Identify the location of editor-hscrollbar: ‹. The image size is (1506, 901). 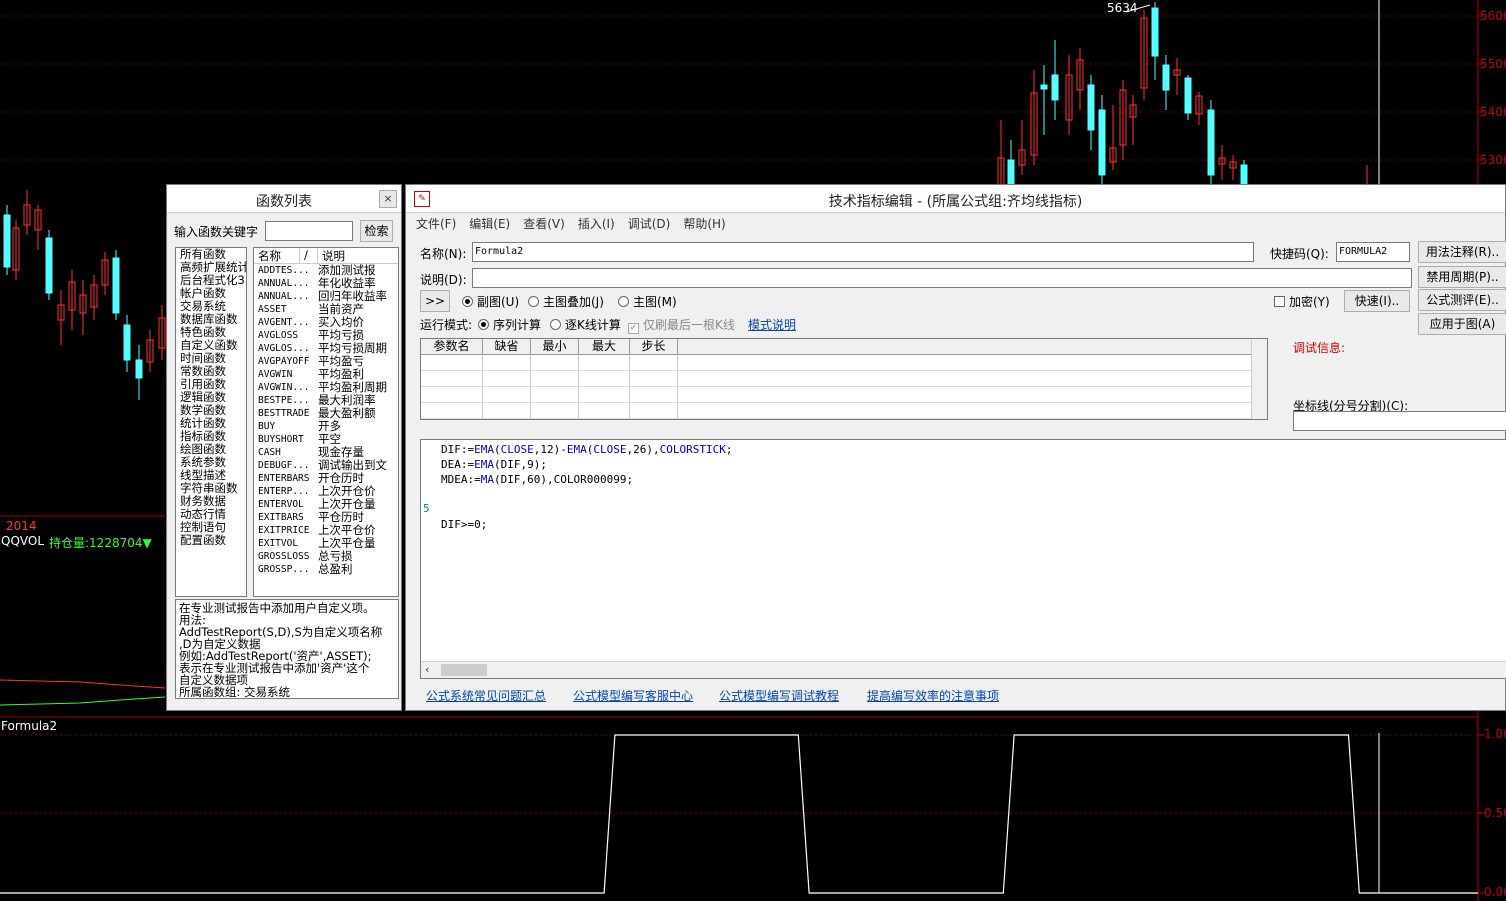
(963, 669).